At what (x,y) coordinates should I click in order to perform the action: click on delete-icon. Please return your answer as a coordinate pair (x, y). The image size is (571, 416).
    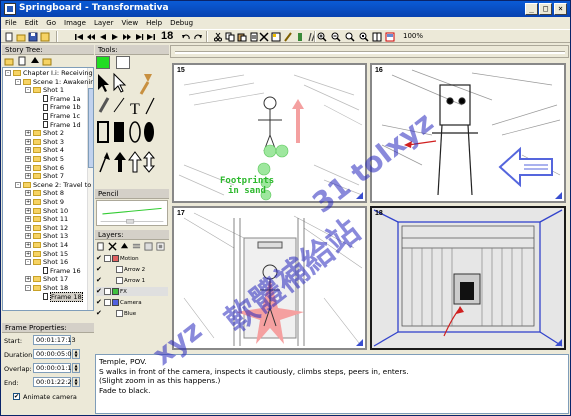
    Looking at the image, I should click on (264, 37).